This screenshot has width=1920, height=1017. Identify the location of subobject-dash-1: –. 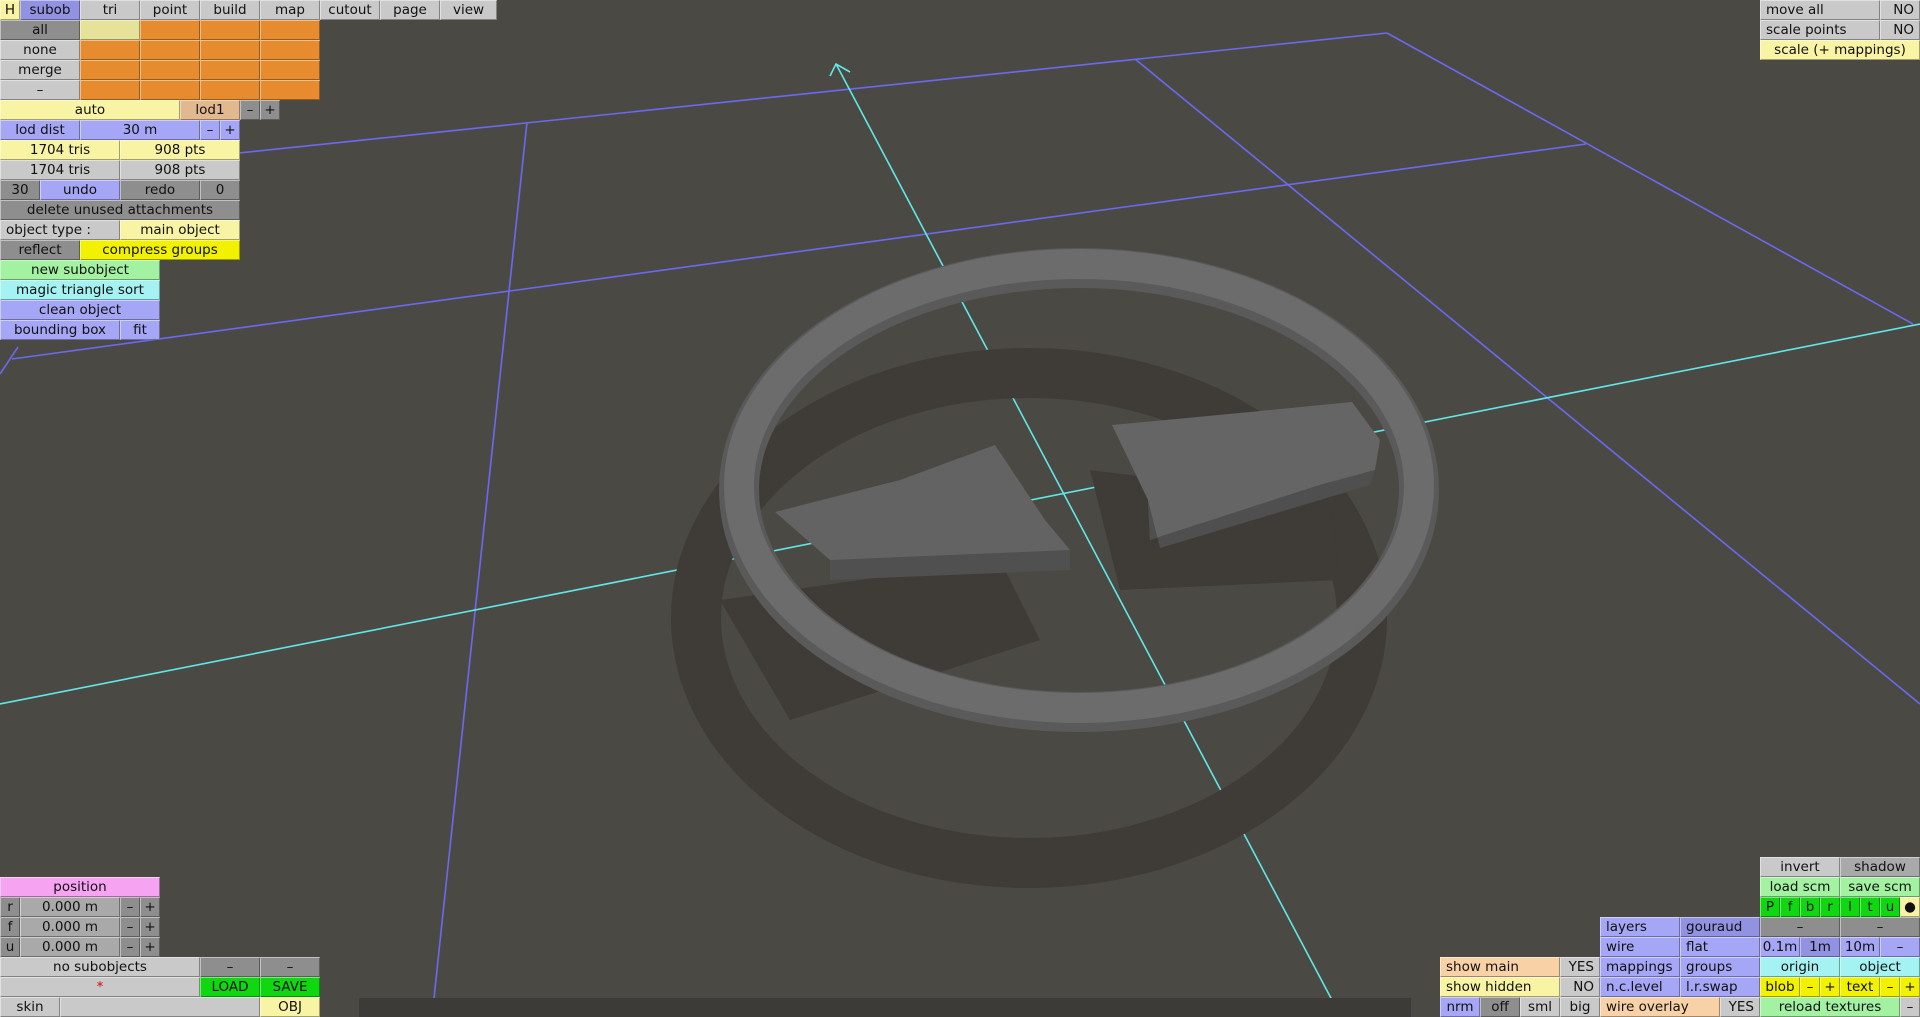
(230, 967).